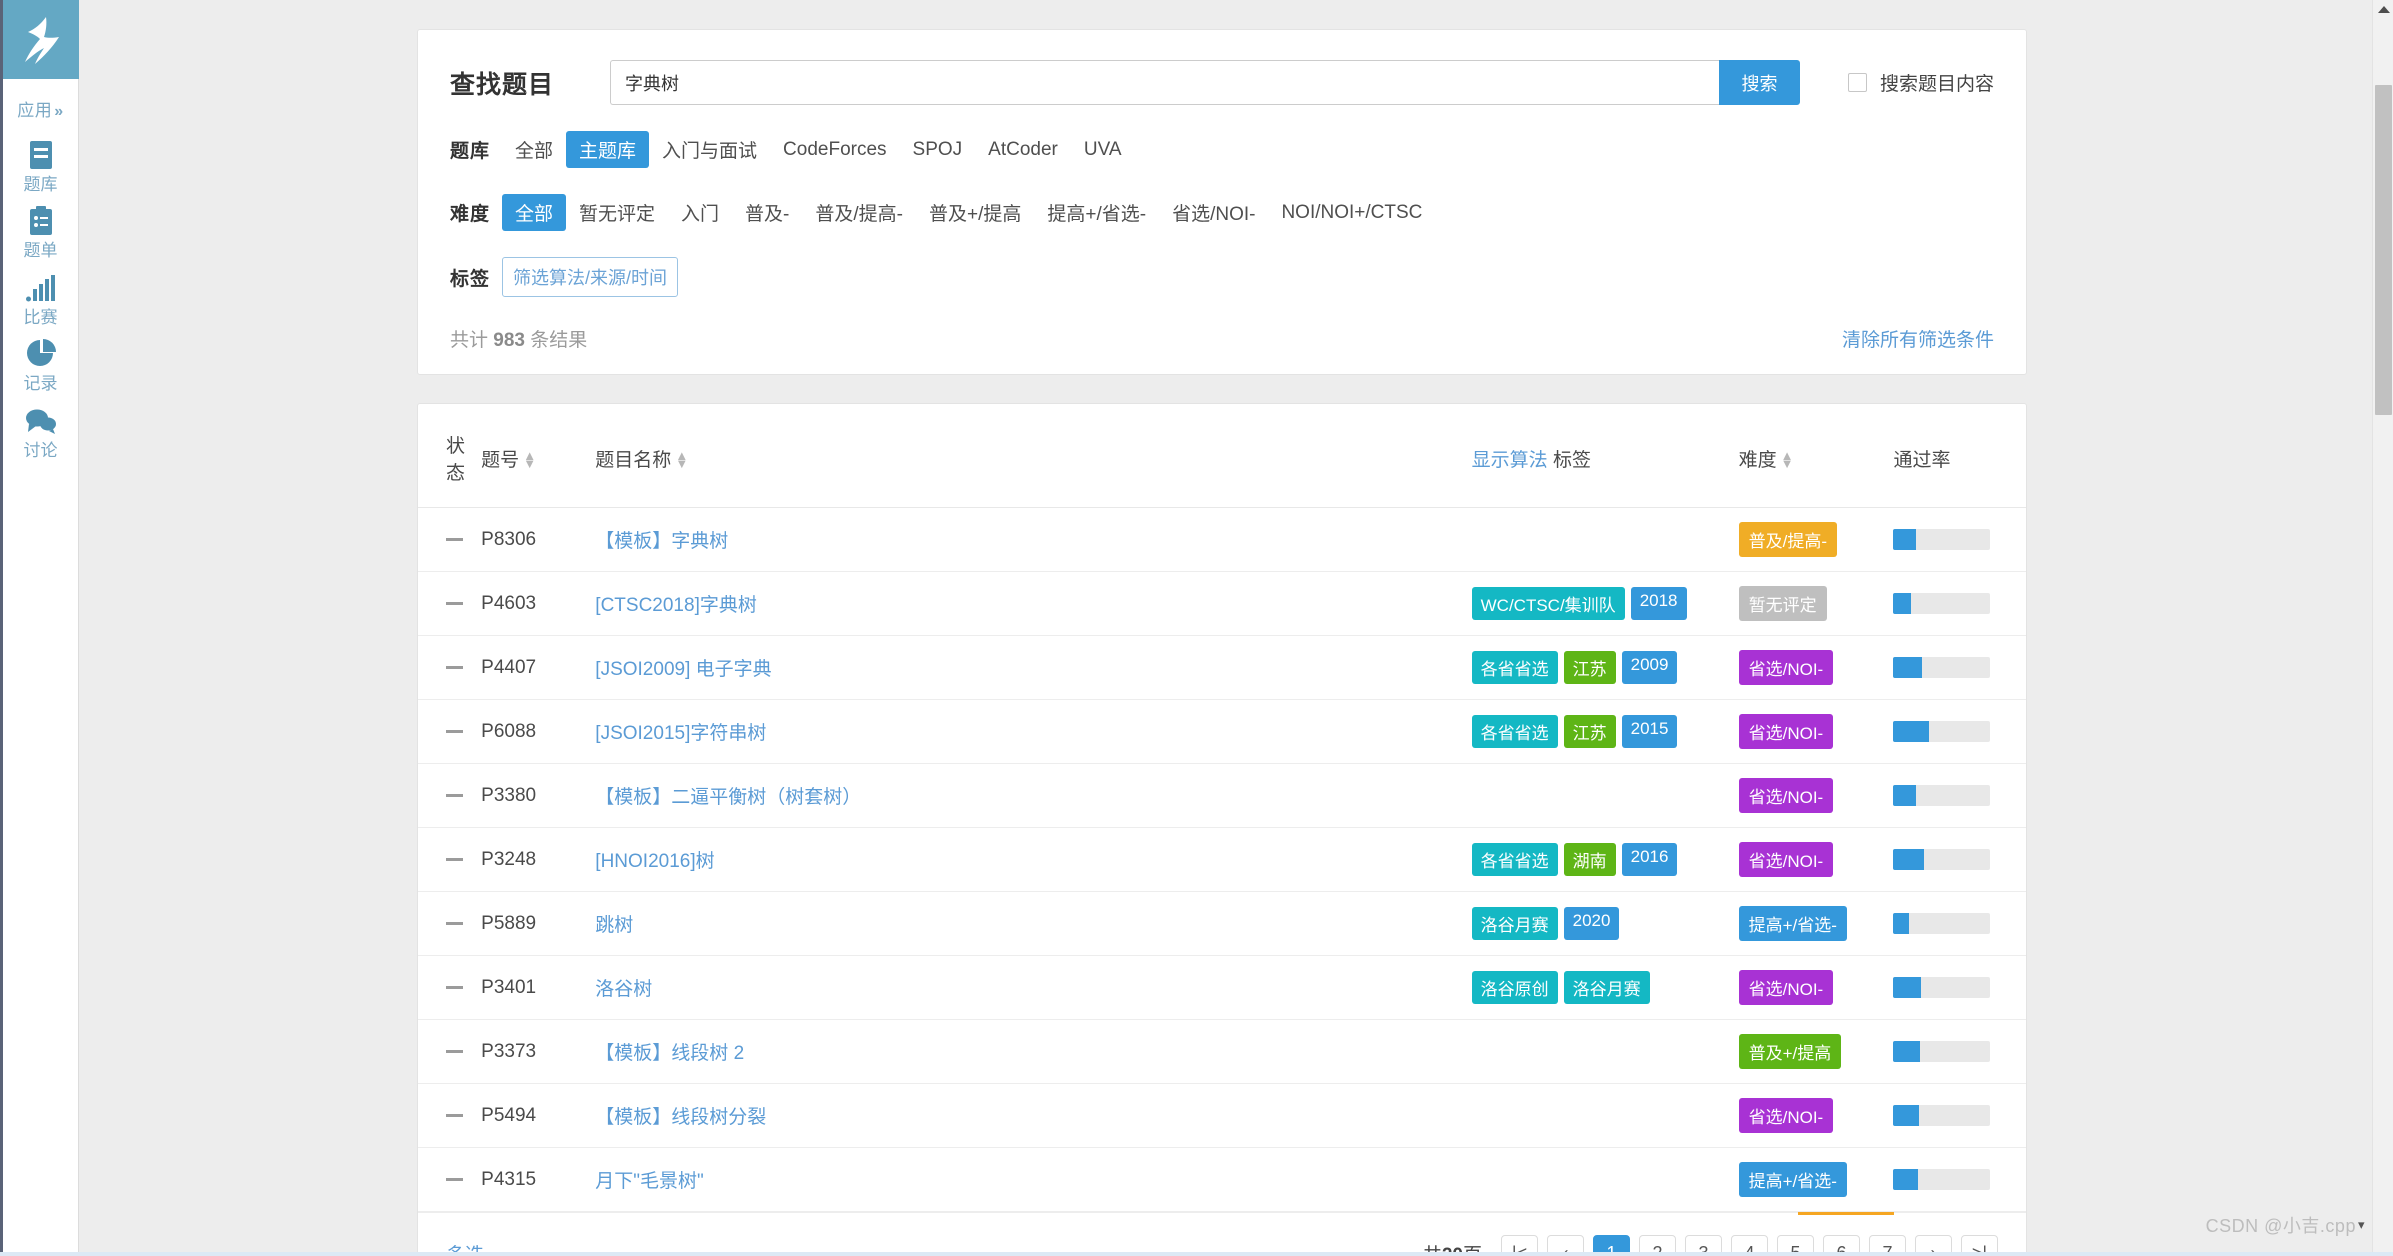  What do you see at coordinates (1790, 1051) in the screenshot?
I see `difficulty-badge: 普及+/提高` at bounding box center [1790, 1051].